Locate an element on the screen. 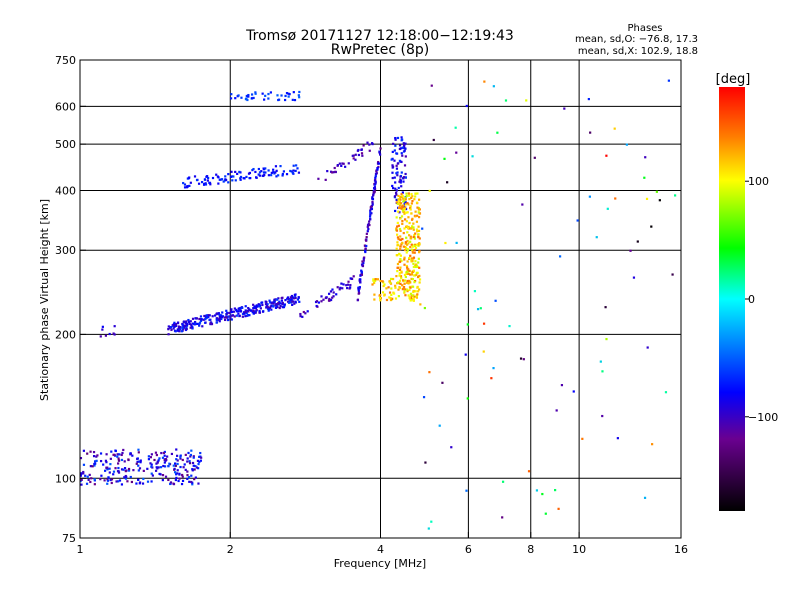 This screenshot has height=600, width=800. colorbar-ticks: 100 0 −100 is located at coordinates (761, 299).